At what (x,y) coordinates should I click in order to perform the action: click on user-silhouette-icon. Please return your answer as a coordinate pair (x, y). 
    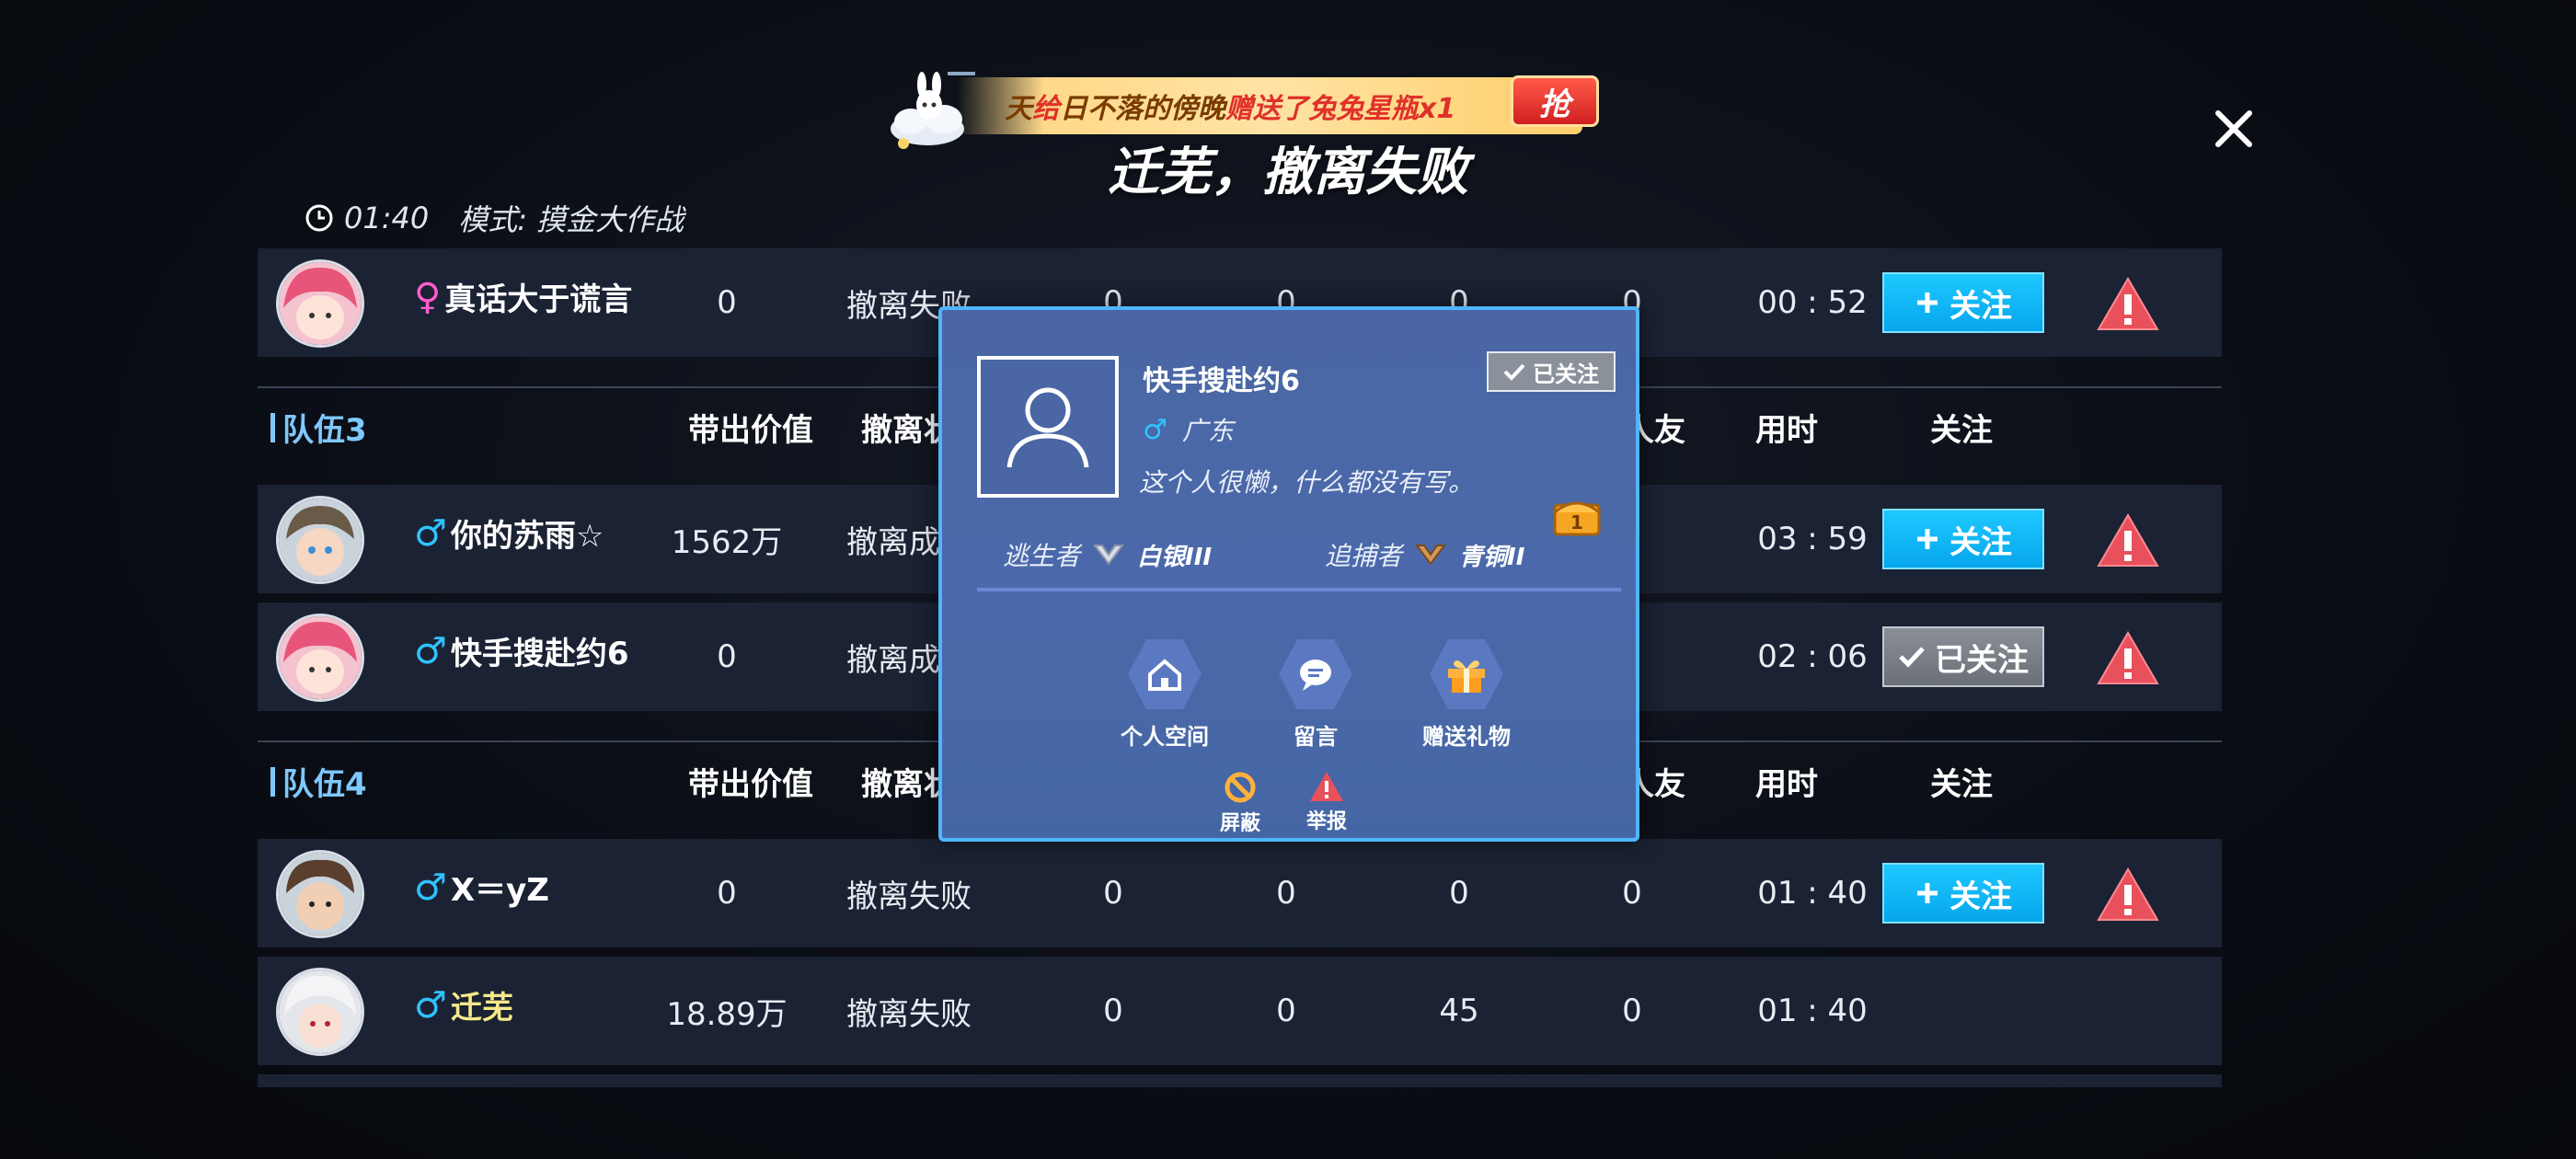
    Looking at the image, I should click on (1047, 427).